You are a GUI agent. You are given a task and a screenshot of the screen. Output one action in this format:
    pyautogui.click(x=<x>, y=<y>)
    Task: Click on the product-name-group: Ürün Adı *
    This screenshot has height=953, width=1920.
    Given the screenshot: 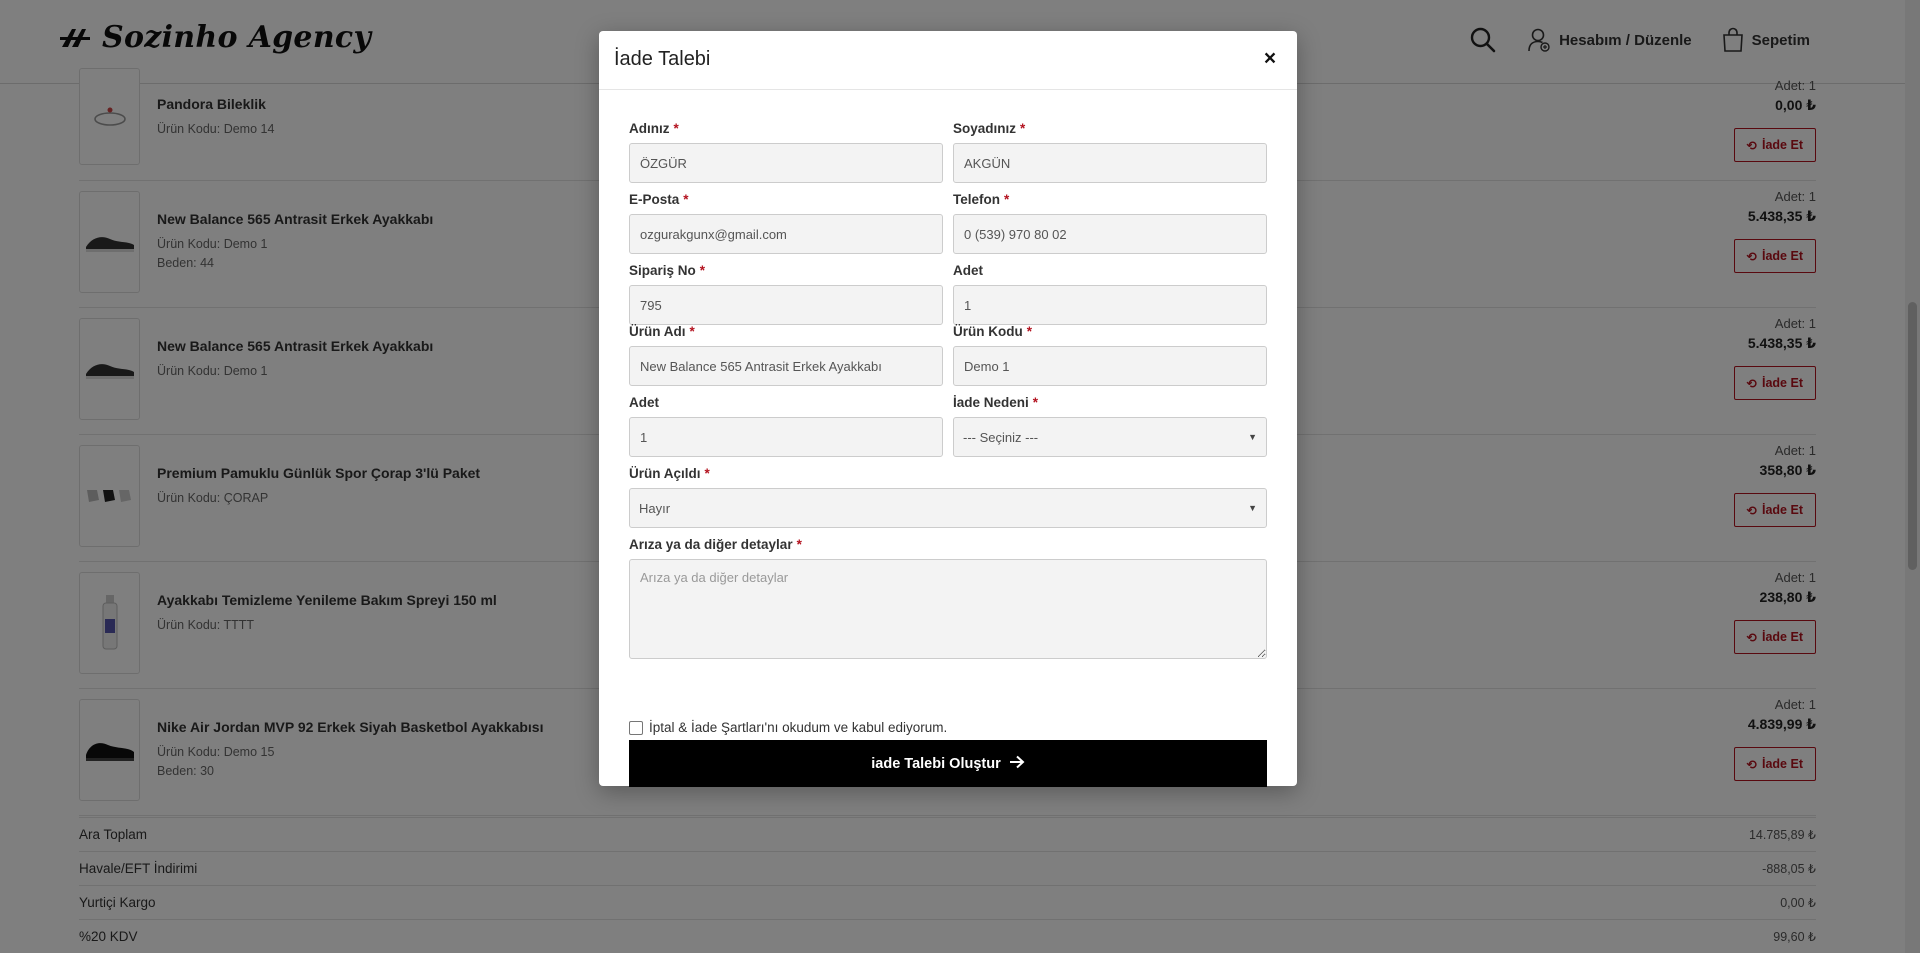 What is the action you would take?
    pyautogui.click(x=786, y=355)
    